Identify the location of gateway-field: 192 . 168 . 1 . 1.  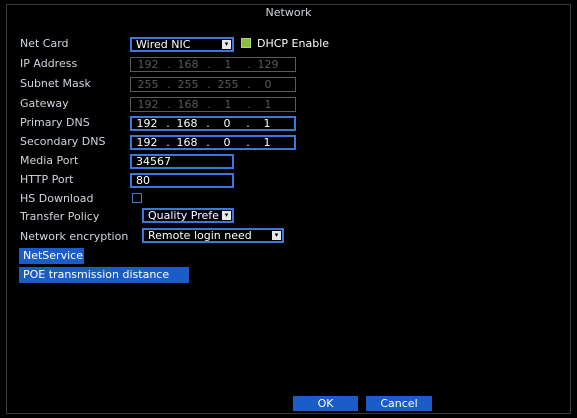
(213, 104).